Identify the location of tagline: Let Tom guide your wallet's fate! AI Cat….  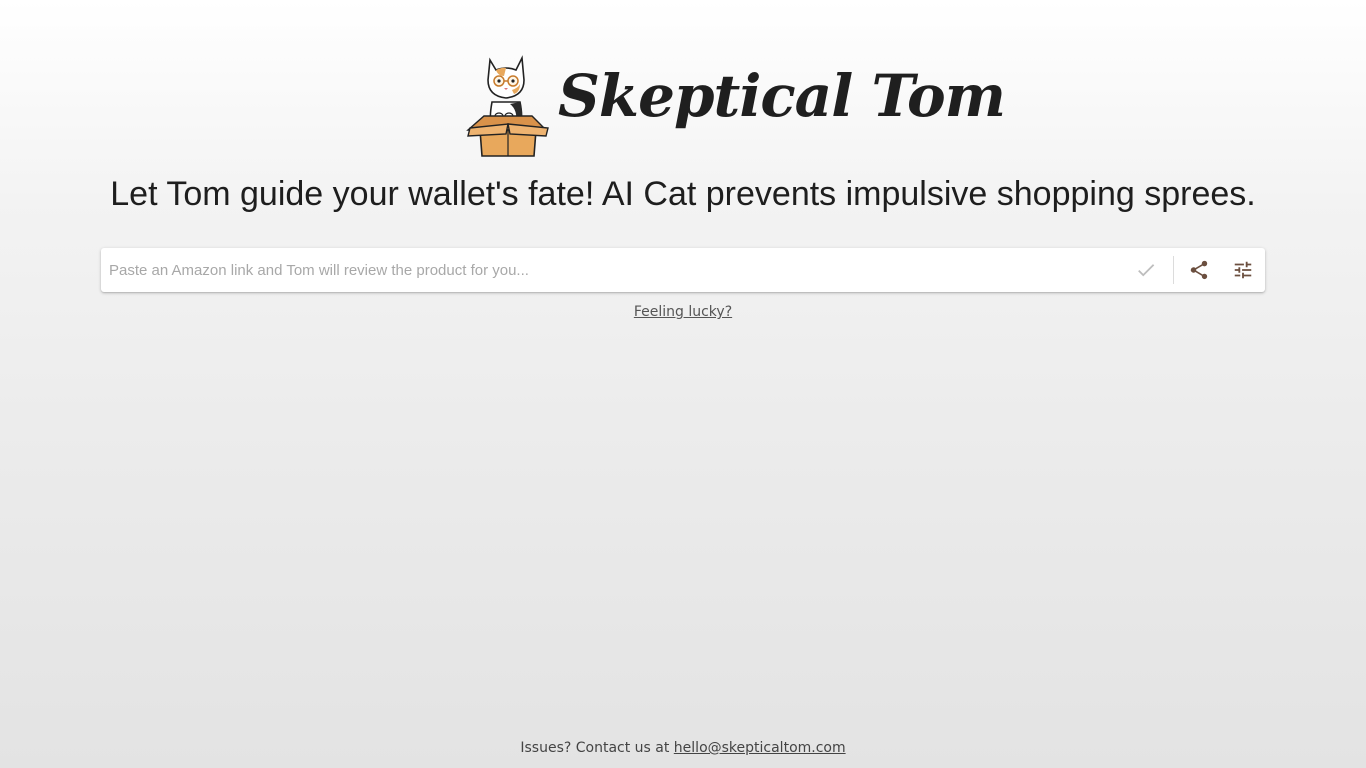
(683, 194).